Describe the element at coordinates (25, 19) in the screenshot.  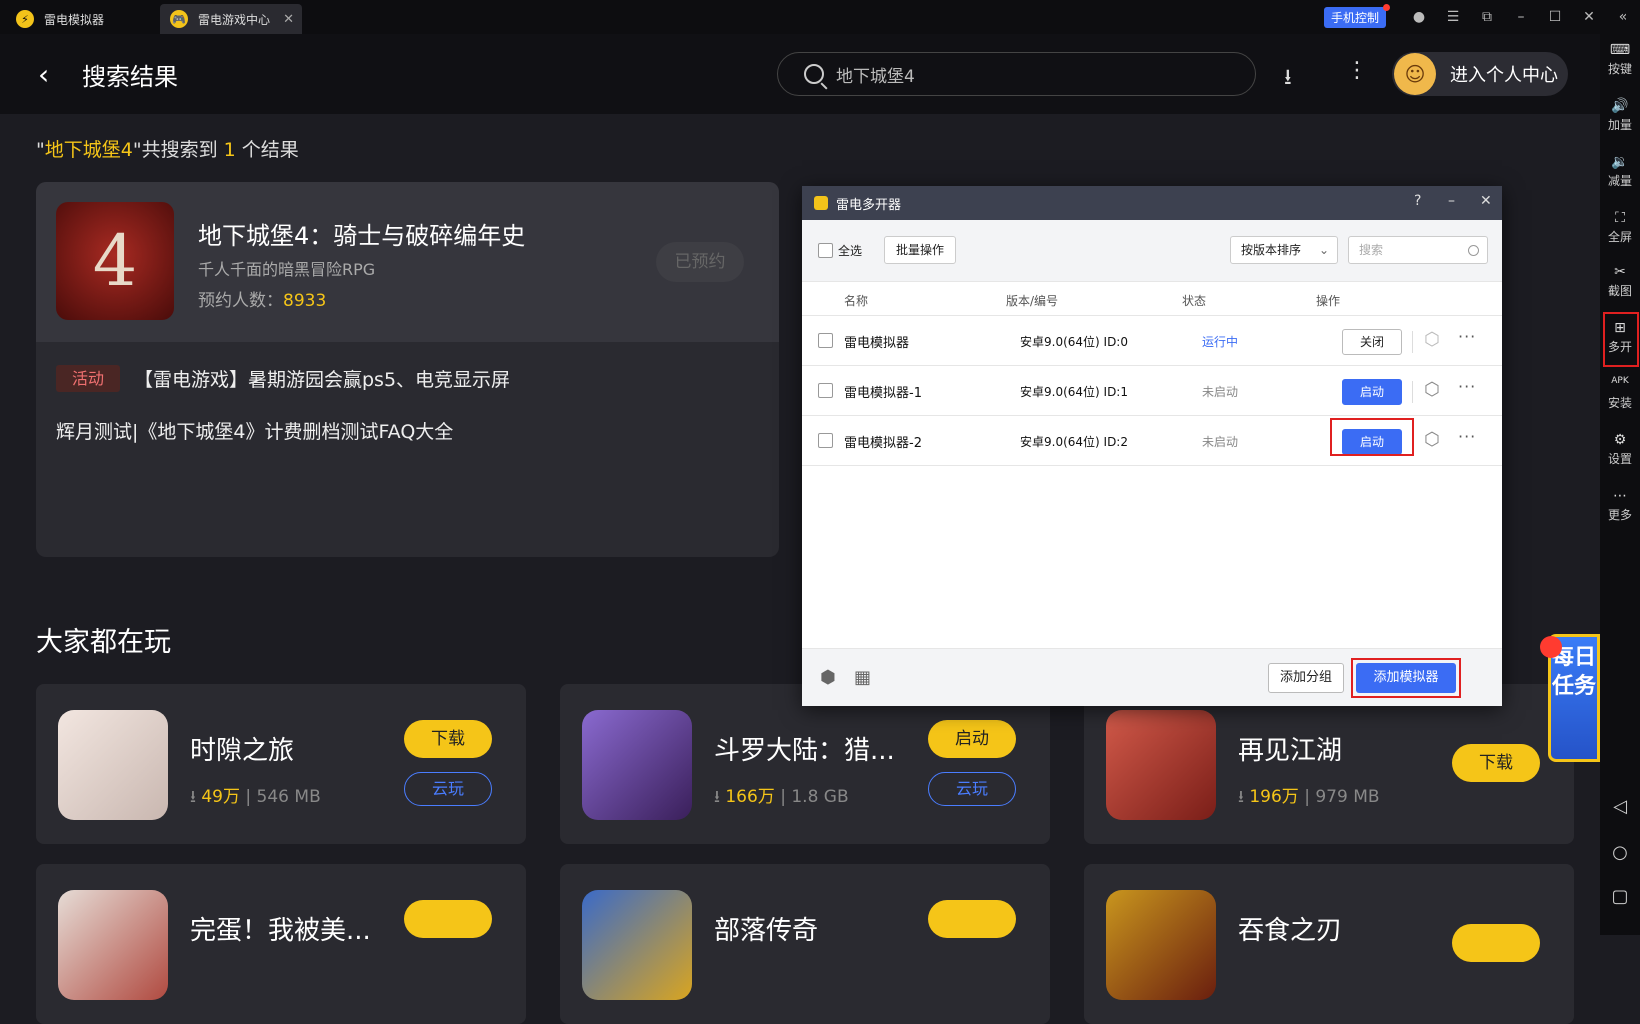
I see `ldplayer-logo-icon: ⚡` at that location.